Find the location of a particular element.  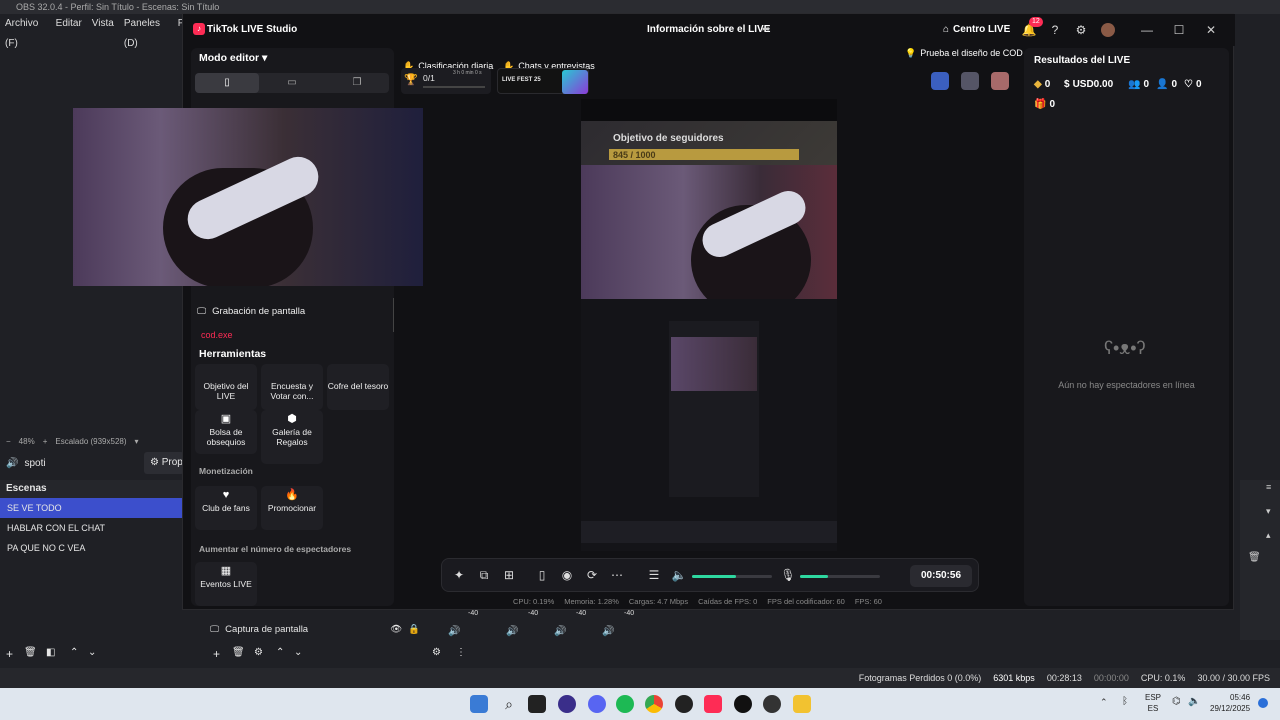

discord-icon is located at coordinates (597, 704).